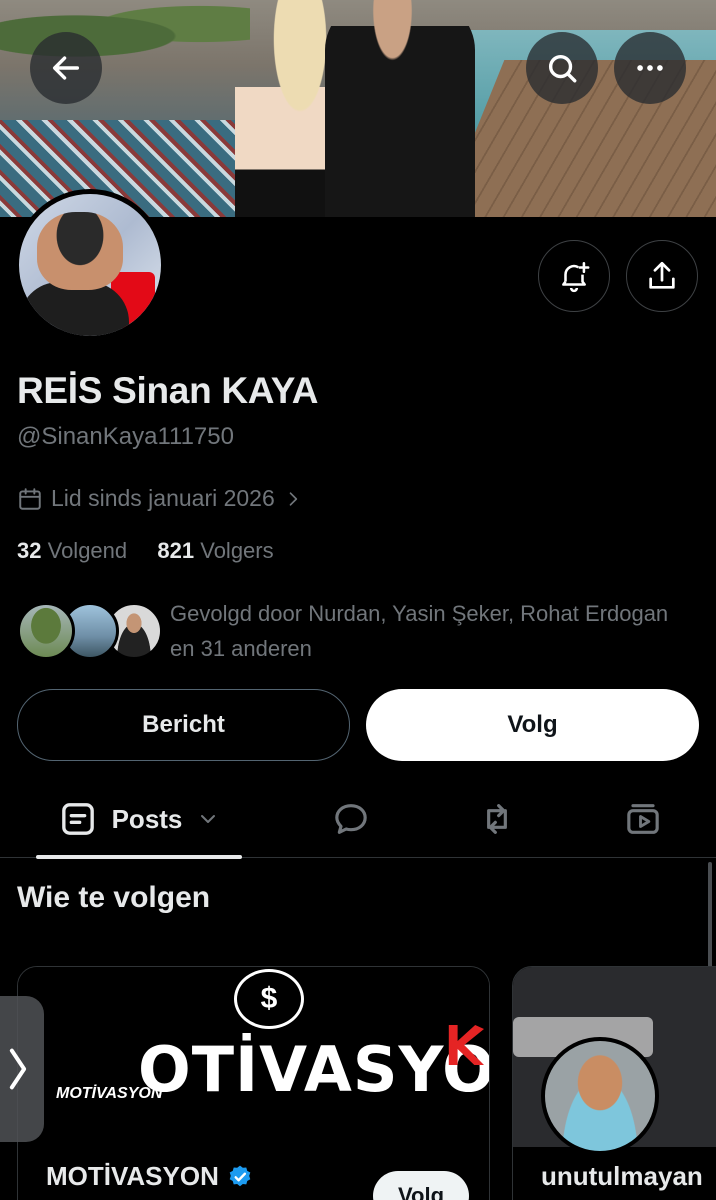  What do you see at coordinates (114, 897) in the screenshot?
I see `who-to-follow-title: Wie te volgen` at bounding box center [114, 897].